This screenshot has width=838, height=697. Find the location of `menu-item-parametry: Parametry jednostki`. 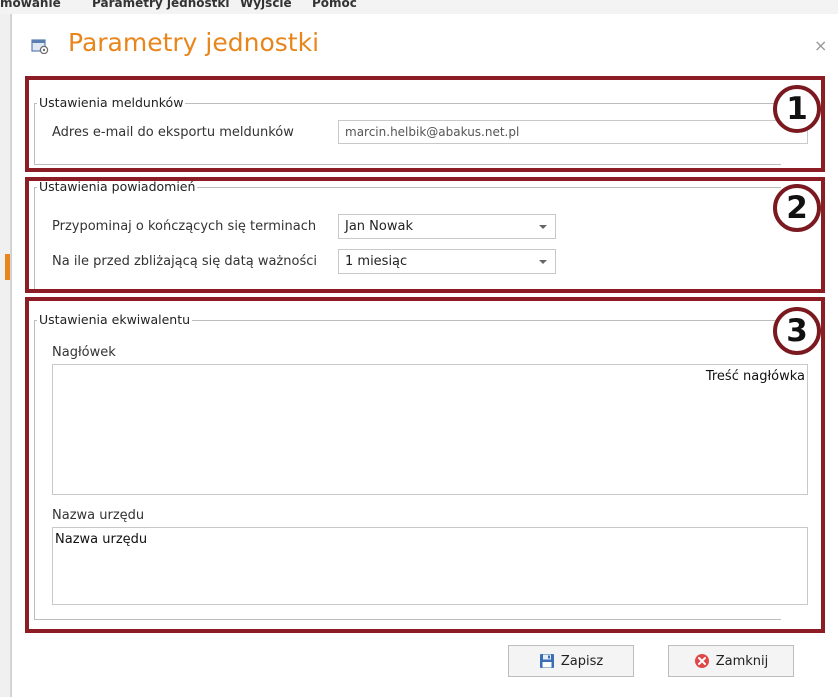

menu-item-parametry: Parametry jednostki is located at coordinates (160, 5).